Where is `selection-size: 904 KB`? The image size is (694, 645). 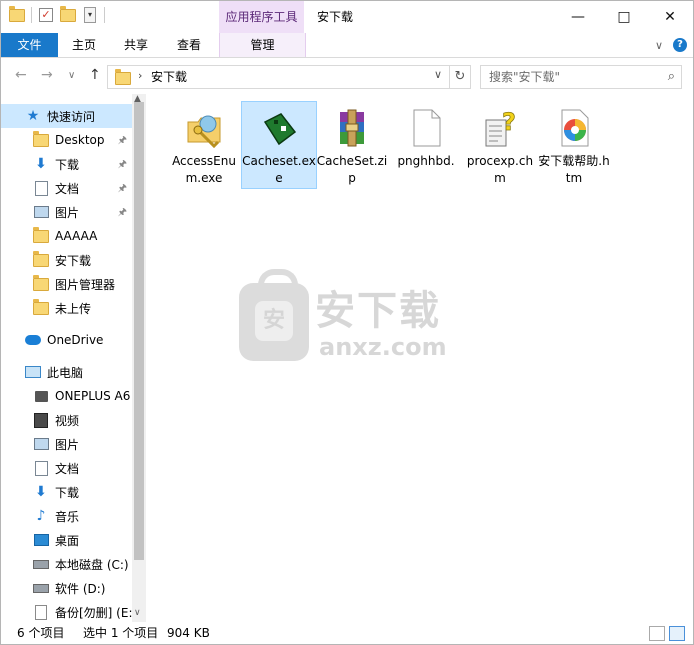
selection-size: 904 KB is located at coordinates (188, 633).